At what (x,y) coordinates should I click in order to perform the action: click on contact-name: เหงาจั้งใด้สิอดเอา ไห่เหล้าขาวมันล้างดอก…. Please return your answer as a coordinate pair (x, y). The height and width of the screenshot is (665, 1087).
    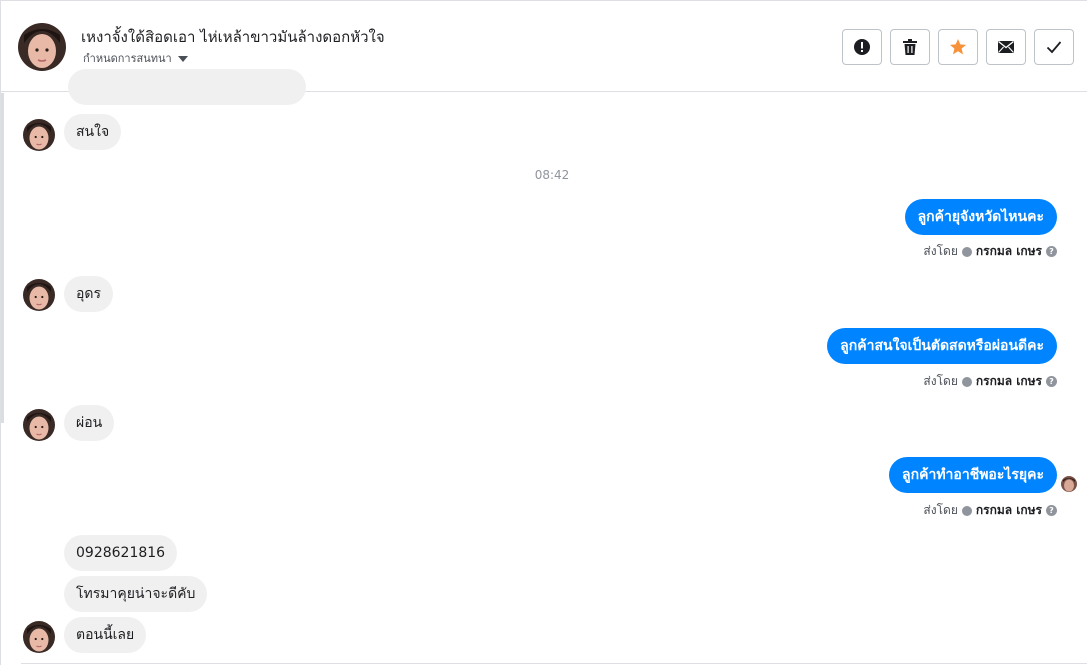
    Looking at the image, I should click on (233, 37).